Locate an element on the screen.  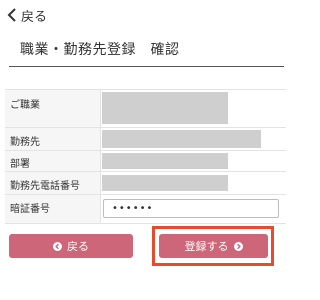
back-button-label: 戻る is located at coordinates (78, 246).